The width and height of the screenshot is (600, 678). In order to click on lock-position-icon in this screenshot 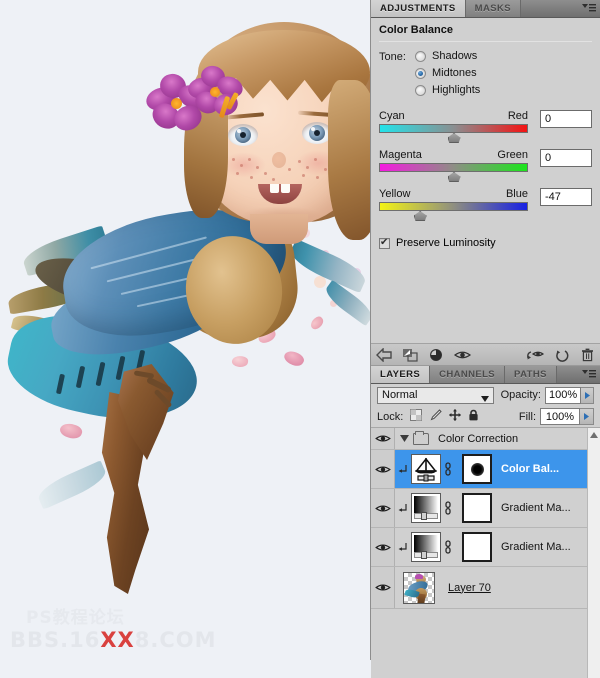, I will do `click(455, 416)`.